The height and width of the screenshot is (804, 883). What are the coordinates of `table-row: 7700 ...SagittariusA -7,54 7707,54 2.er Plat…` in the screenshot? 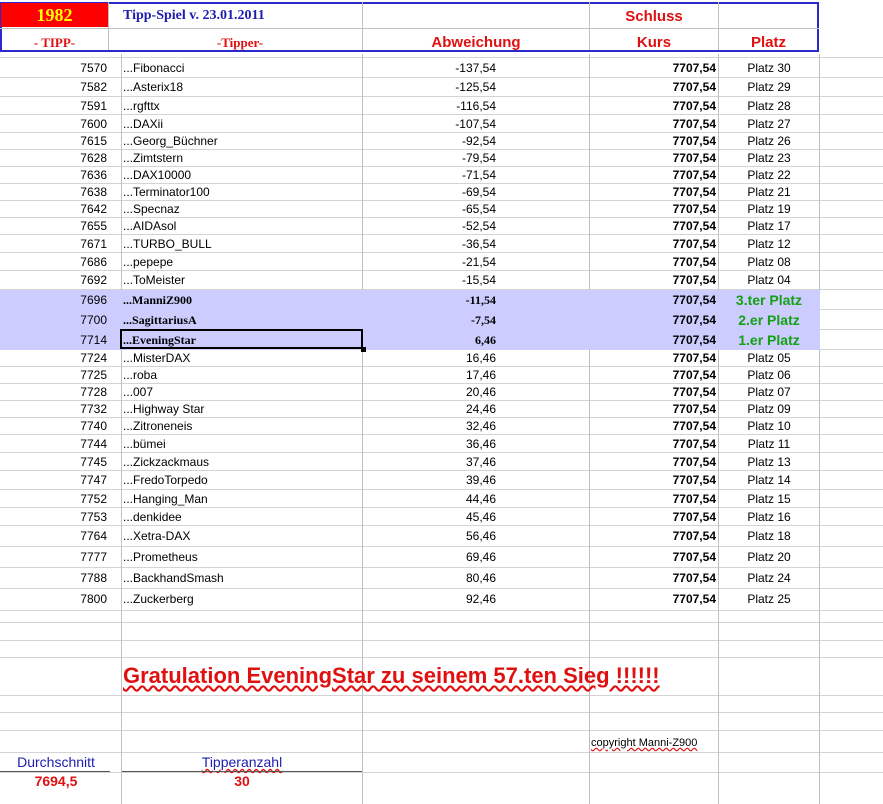 It's located at (410, 320).